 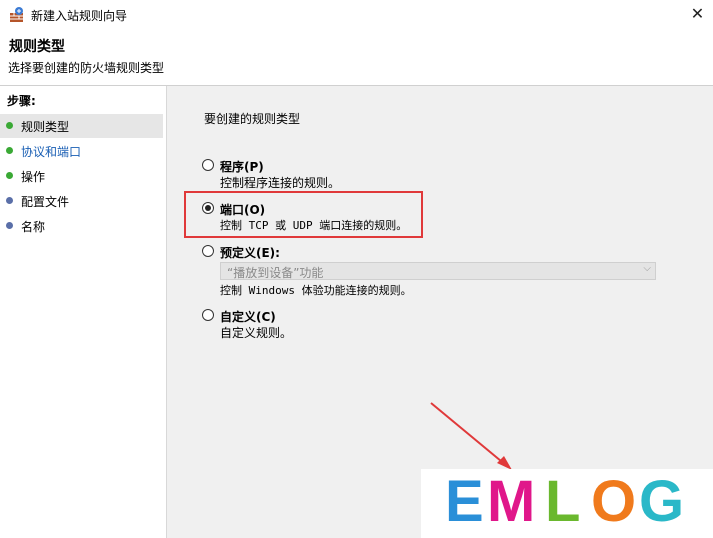 I want to click on watermark-letter: M, so click(x=511, y=501).